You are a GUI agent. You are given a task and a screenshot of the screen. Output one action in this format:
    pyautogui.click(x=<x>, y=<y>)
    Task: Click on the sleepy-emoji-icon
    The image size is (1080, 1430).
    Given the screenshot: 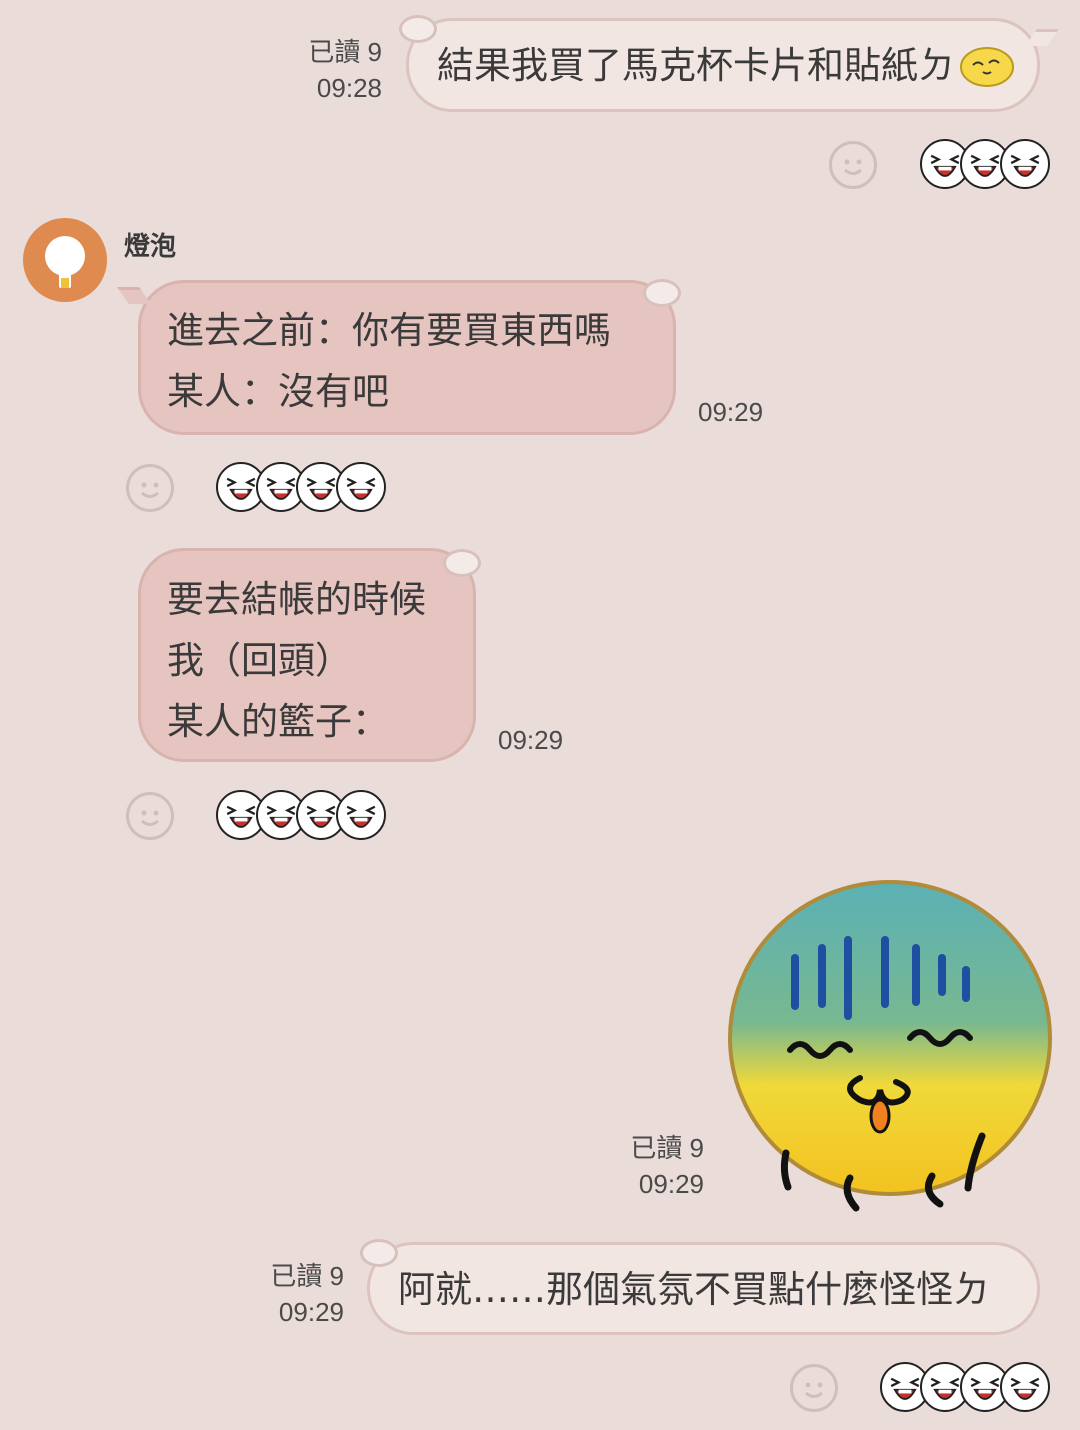 What is the action you would take?
    pyautogui.click(x=987, y=67)
    